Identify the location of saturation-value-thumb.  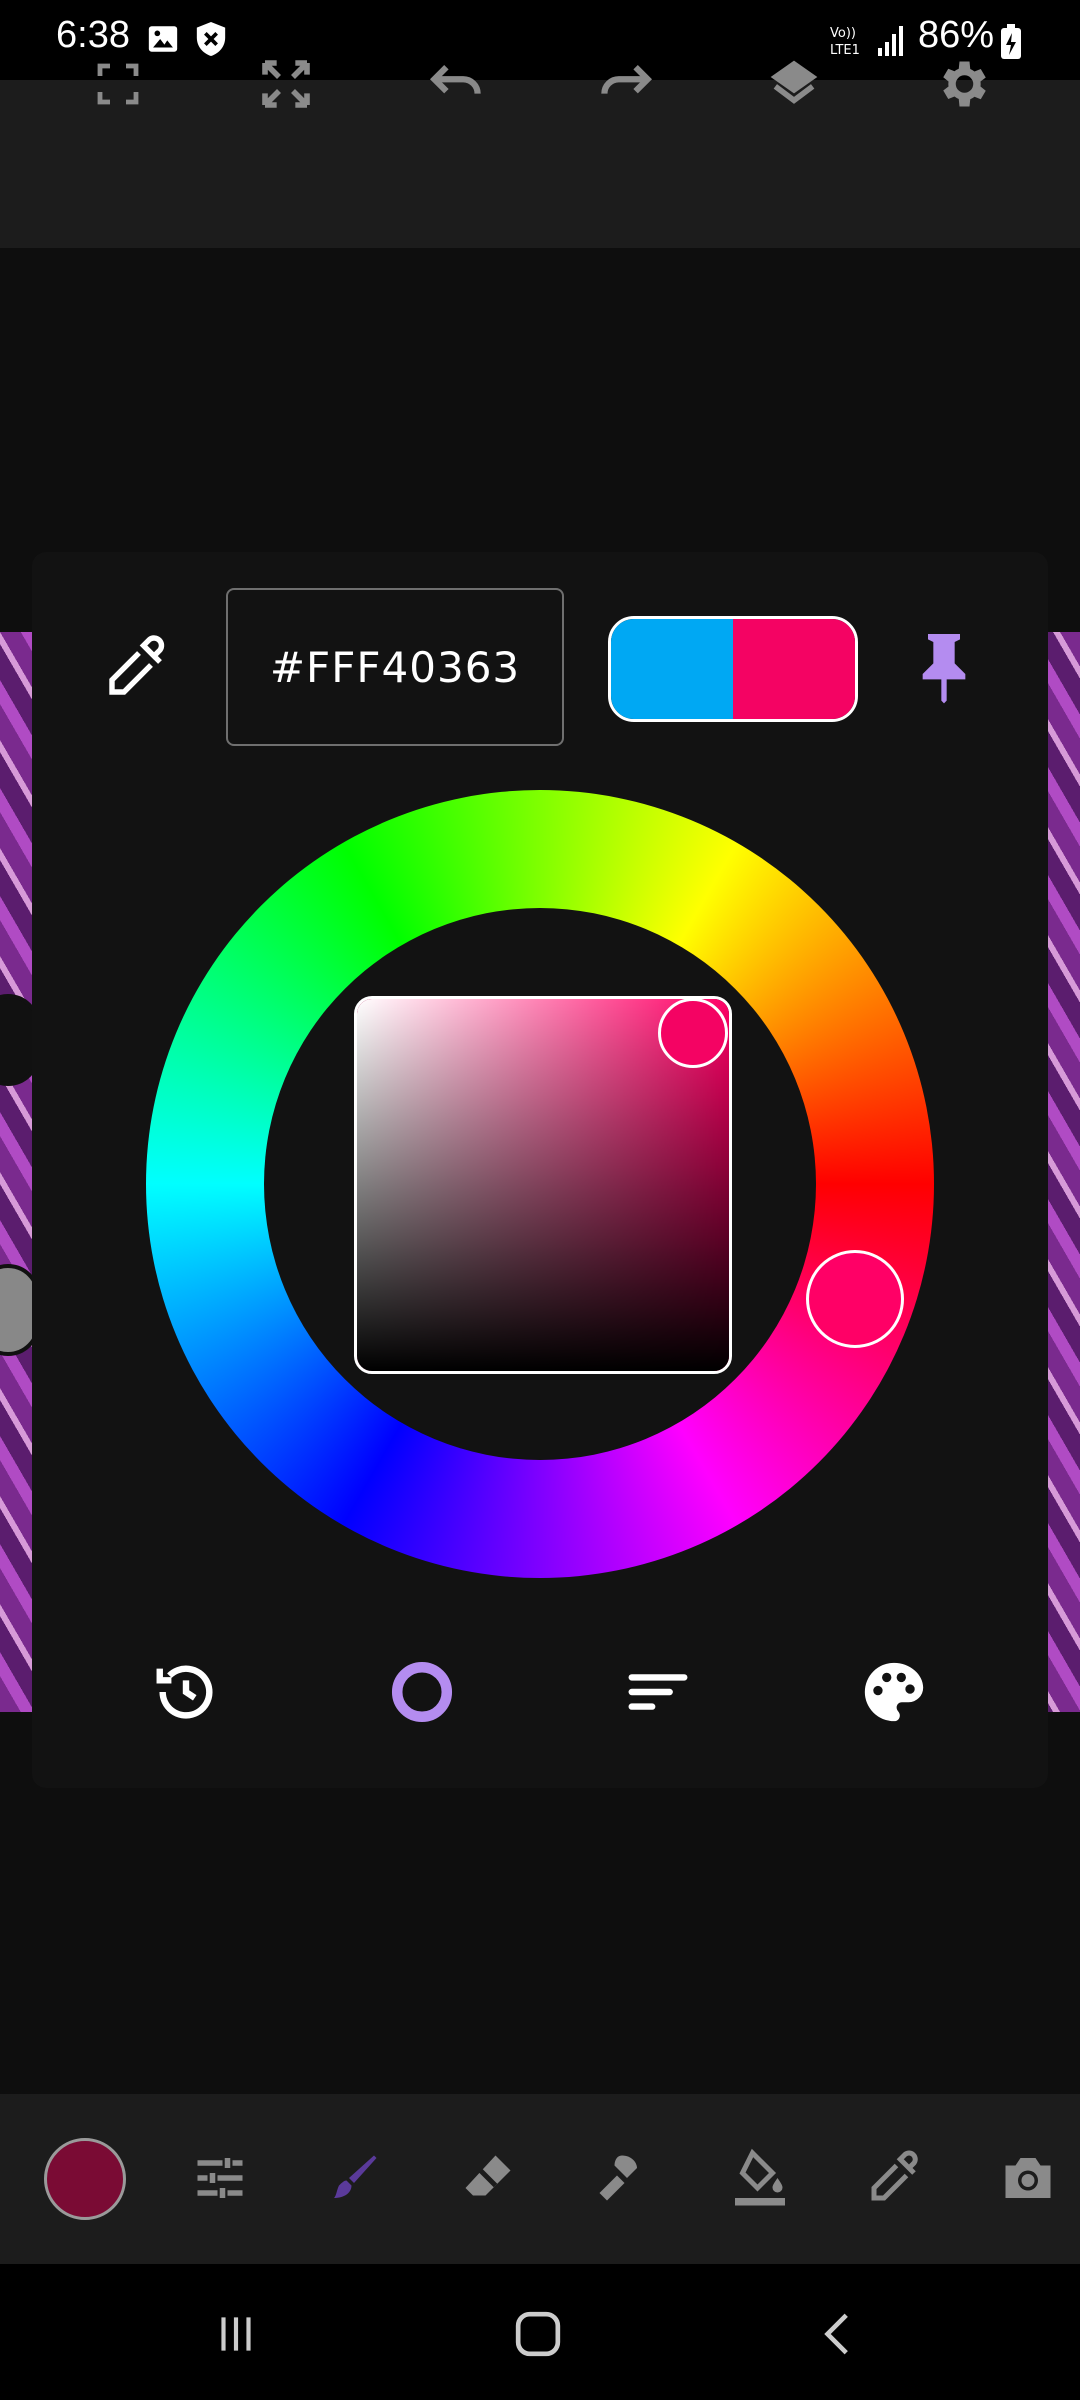
(693, 1033).